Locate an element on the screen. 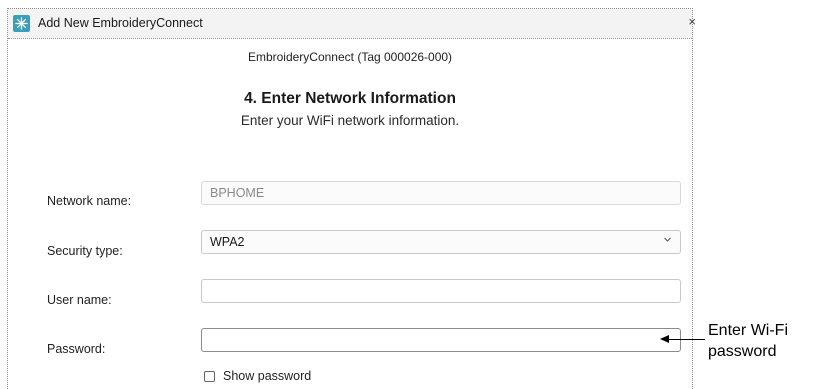 The height and width of the screenshot is (389, 816). callout-line-1: Enter Wi-Fi is located at coordinates (748, 330).